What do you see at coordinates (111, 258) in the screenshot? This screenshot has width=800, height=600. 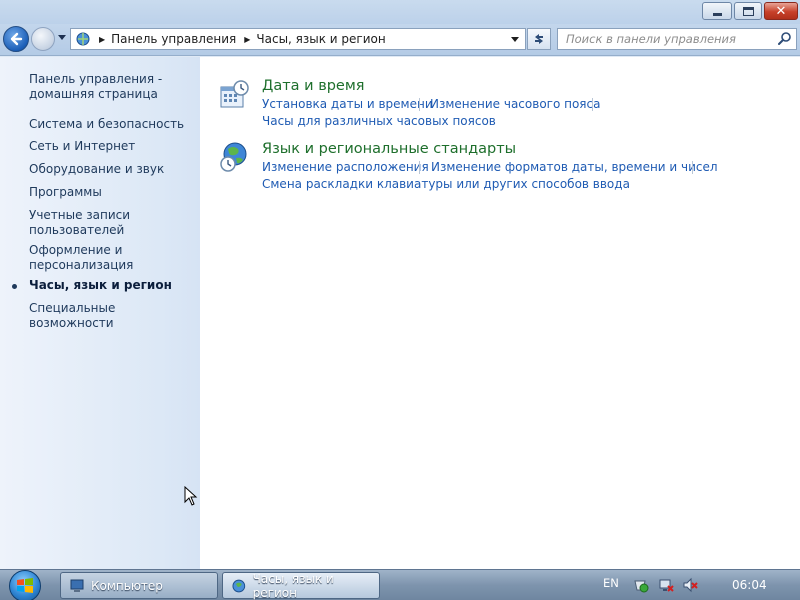 I see `sidebar-item-appearance: Оформление и персонализация` at bounding box center [111, 258].